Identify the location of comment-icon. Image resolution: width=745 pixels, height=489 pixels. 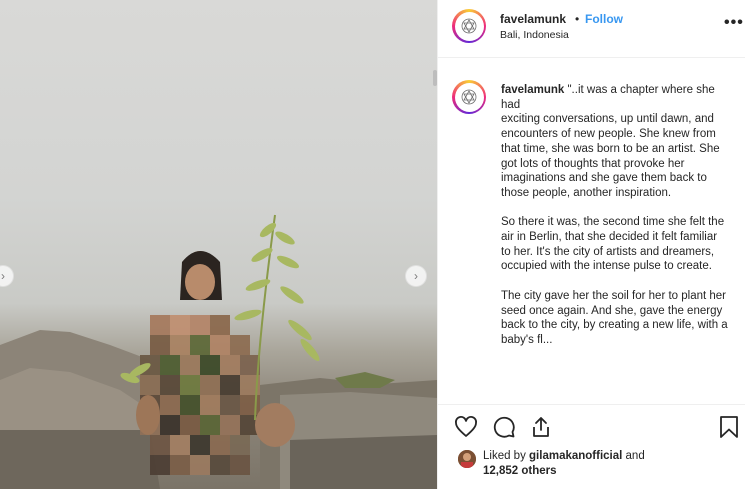
(504, 427).